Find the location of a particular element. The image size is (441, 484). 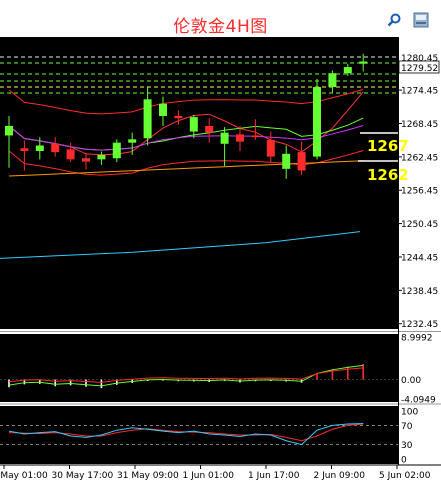

current-price-label: 1279.52 is located at coordinates (419, 69).